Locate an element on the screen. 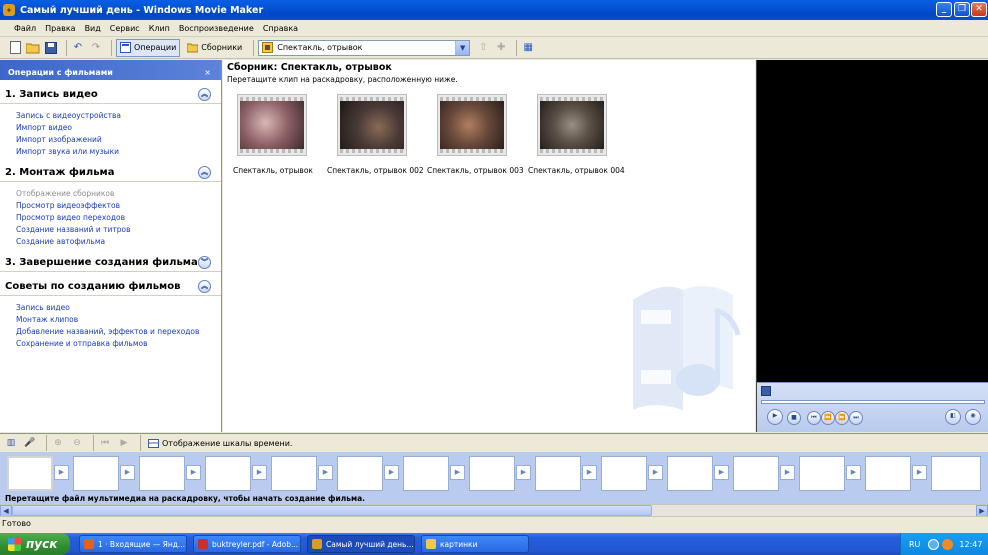 The image size is (988, 555). horizontal-scrollbar: ◀ ▶ is located at coordinates (494, 510).